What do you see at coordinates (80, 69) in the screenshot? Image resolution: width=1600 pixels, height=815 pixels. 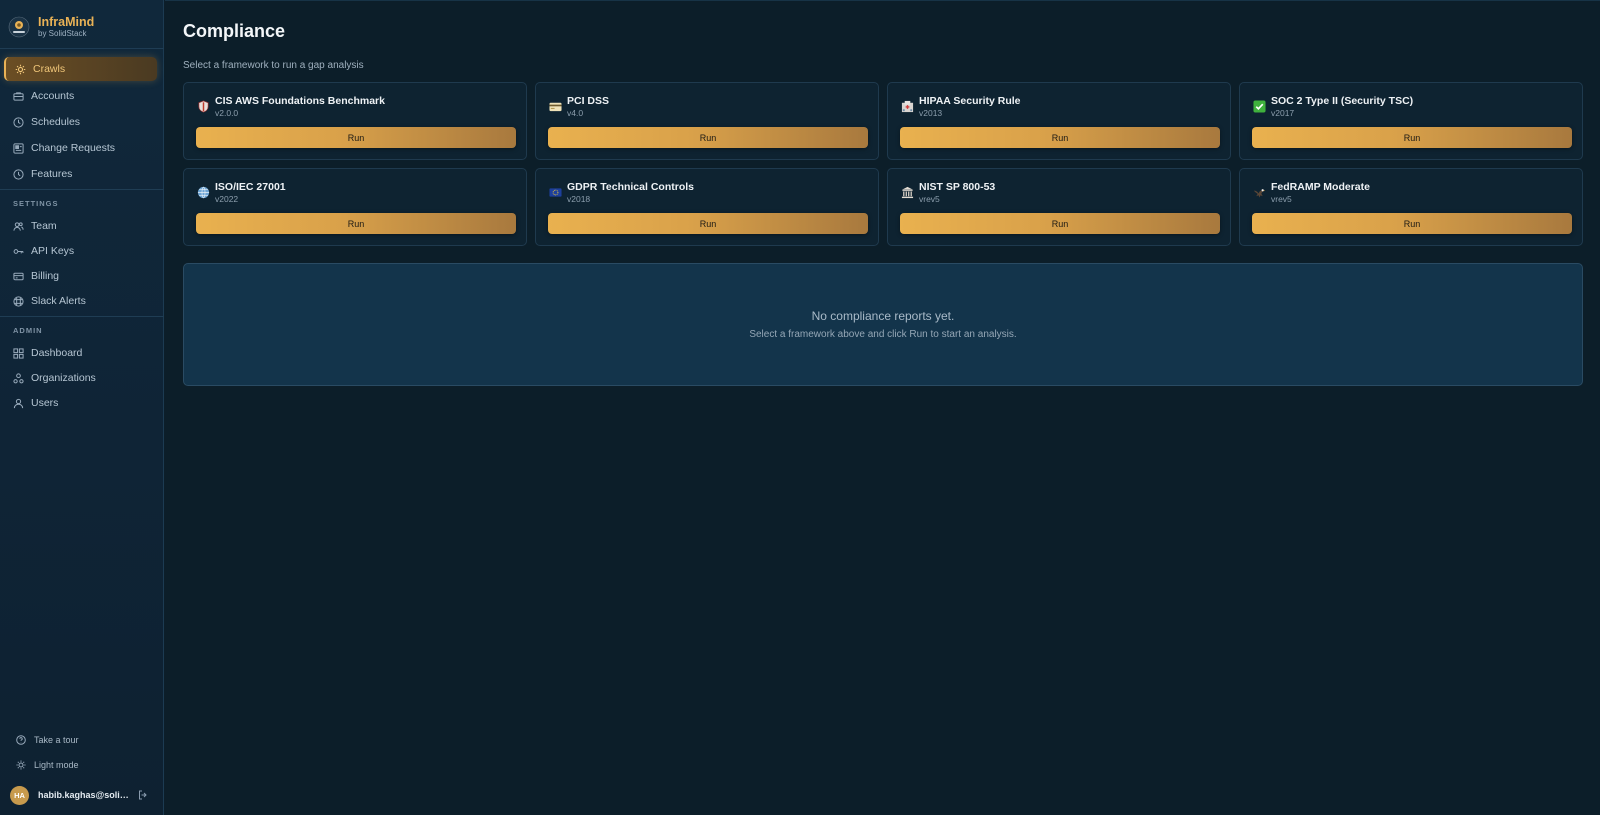 I see `sidebar-item-crawls: Crawls` at bounding box center [80, 69].